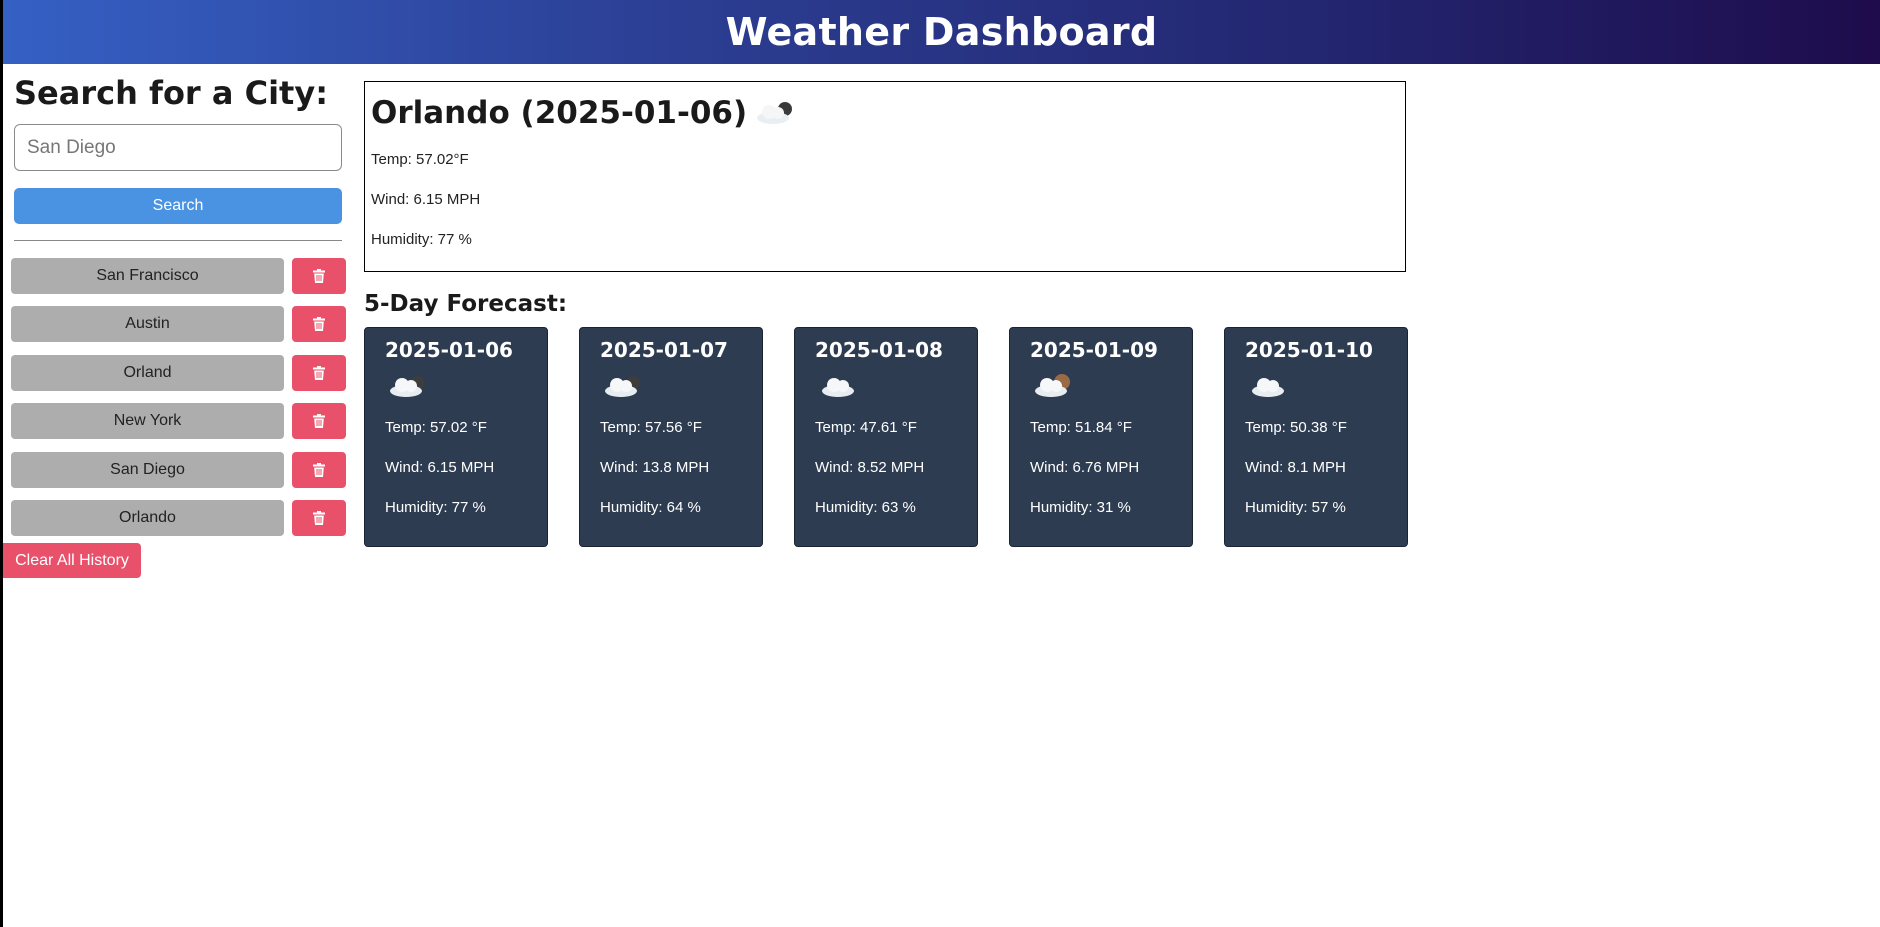 The image size is (1880, 927). Describe the element at coordinates (865, 507) in the screenshot. I see `forecast-humidity: Humidity: 63 %` at that location.